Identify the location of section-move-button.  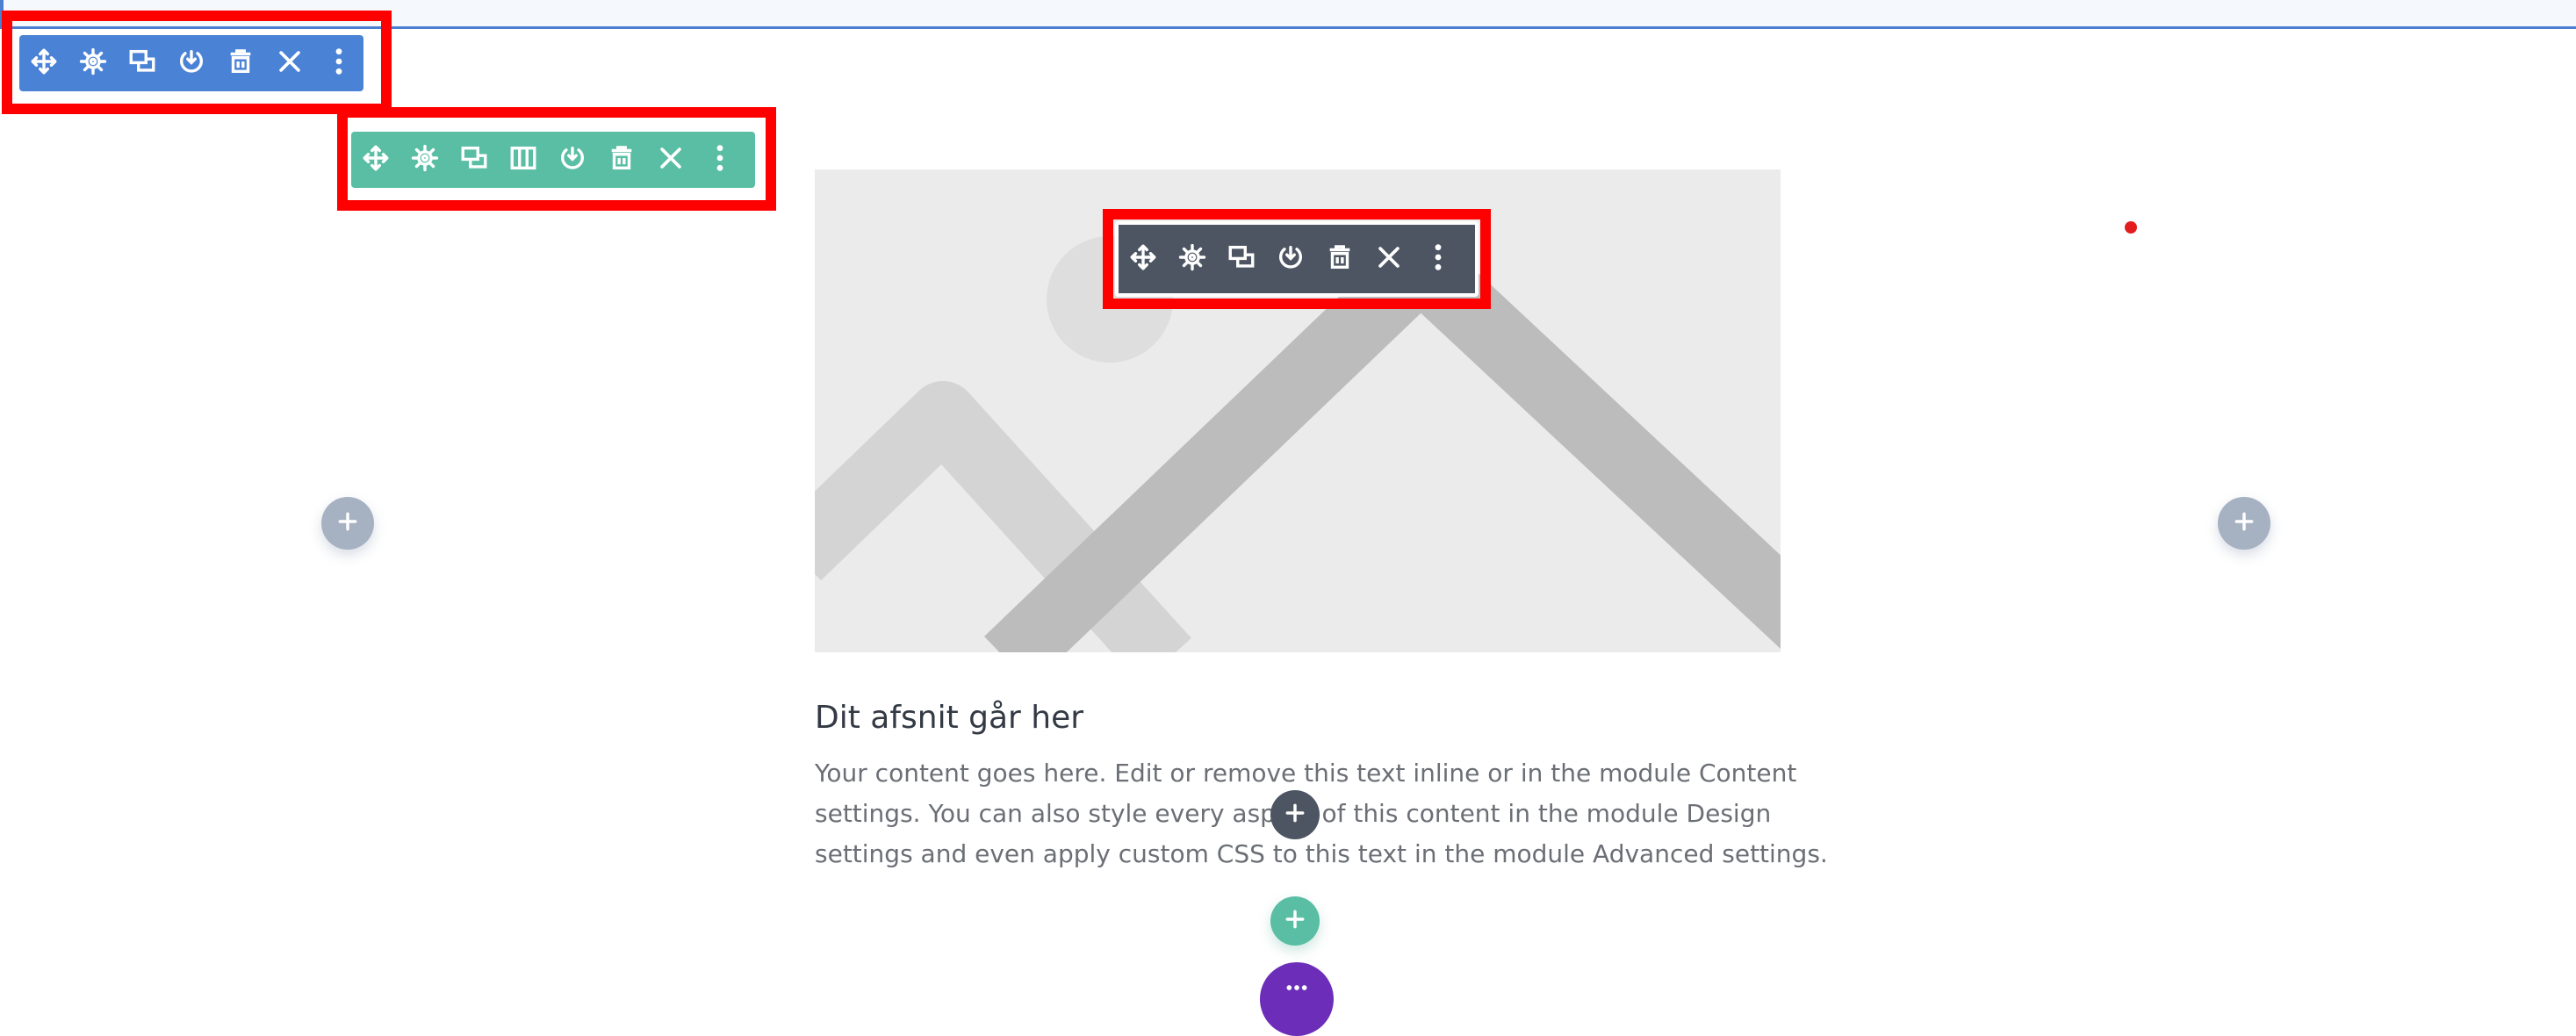
(43, 63).